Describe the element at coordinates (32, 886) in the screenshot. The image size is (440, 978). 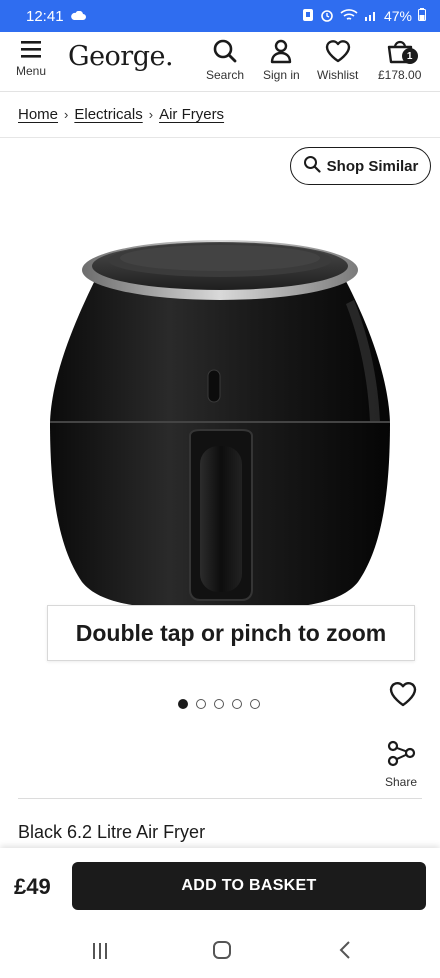
I see `product-price: £49` at that location.